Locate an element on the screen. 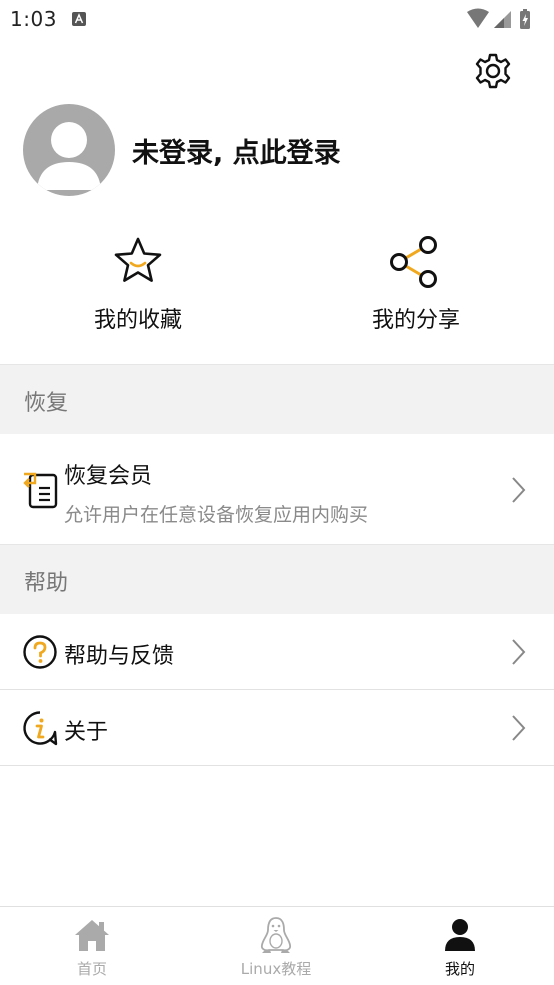 The height and width of the screenshot is (985, 554). status-time: 1:03 is located at coordinates (33, 19).